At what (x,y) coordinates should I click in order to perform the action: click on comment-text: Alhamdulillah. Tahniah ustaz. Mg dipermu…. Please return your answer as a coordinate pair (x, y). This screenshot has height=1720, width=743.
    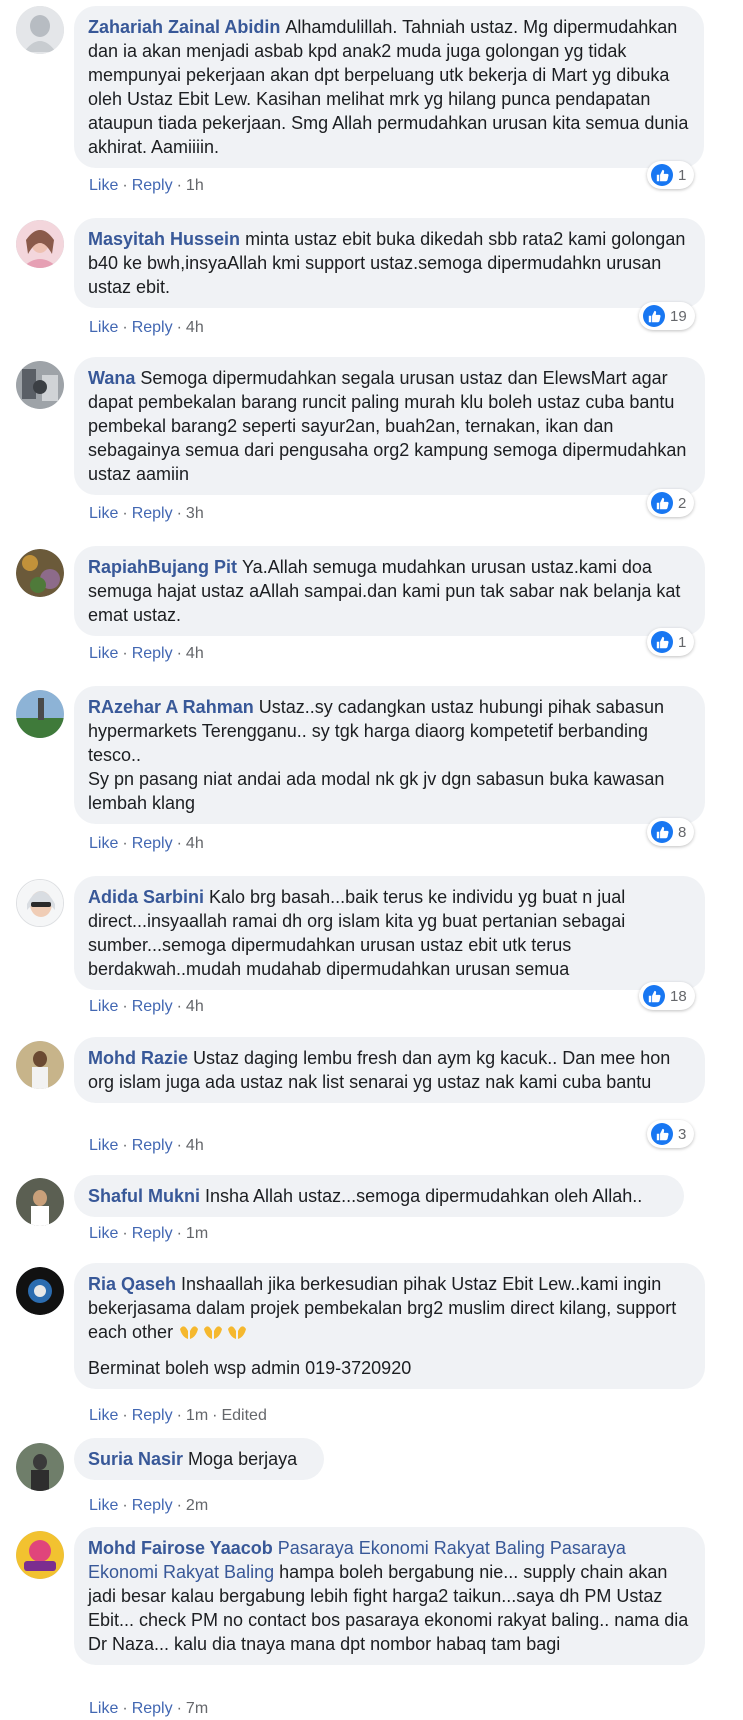
    Looking at the image, I should click on (388, 87).